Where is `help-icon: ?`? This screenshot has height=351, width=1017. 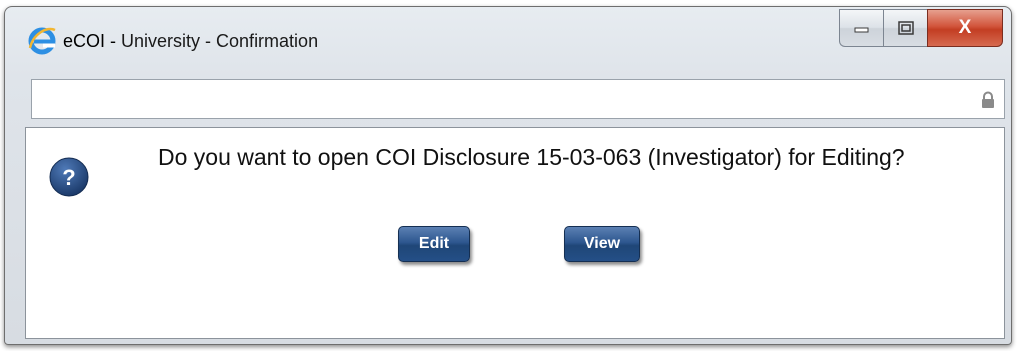 help-icon: ? is located at coordinates (69, 177).